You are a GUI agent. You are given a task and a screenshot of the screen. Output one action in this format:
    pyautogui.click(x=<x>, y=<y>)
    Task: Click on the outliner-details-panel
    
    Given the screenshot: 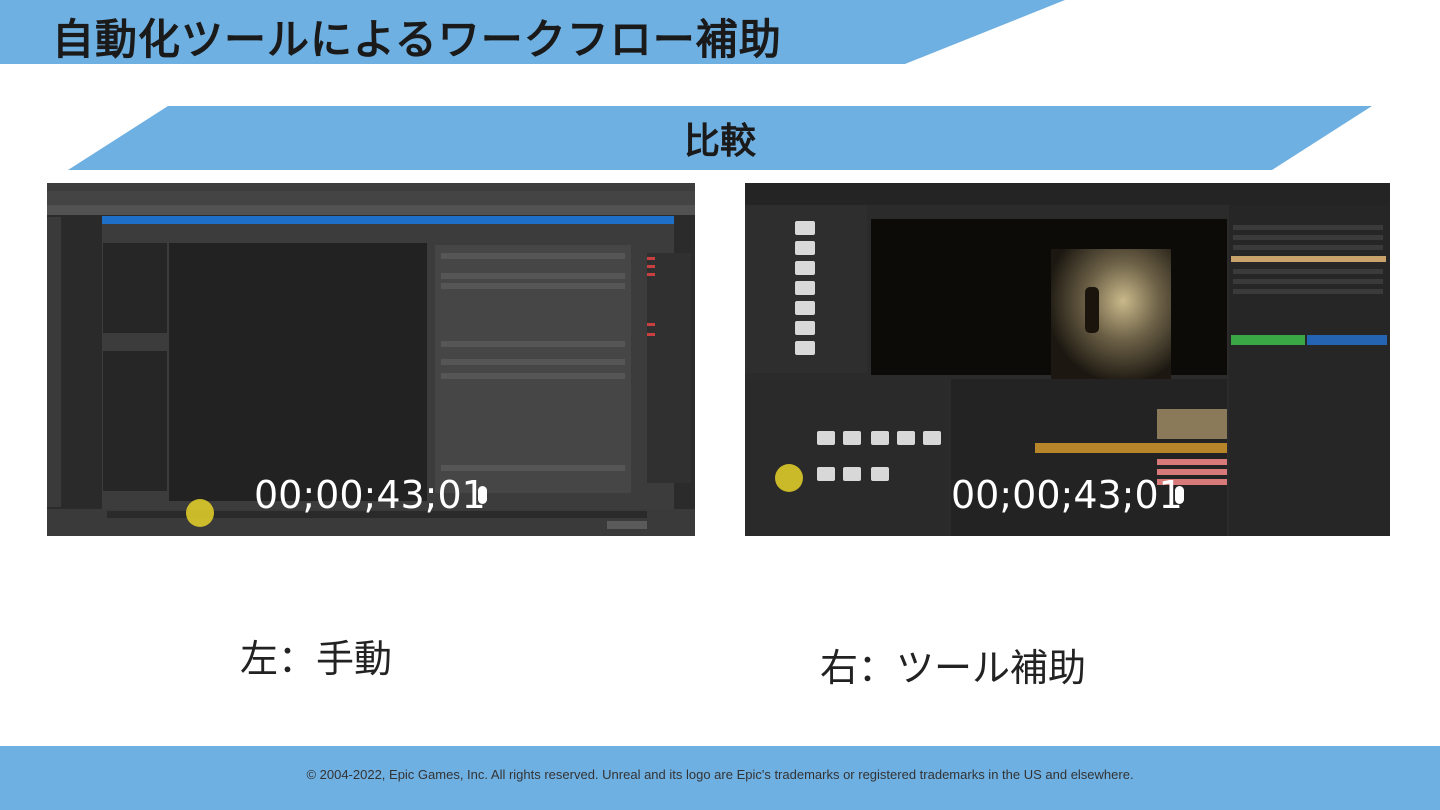 What is the action you would take?
    pyautogui.click(x=1309, y=370)
    